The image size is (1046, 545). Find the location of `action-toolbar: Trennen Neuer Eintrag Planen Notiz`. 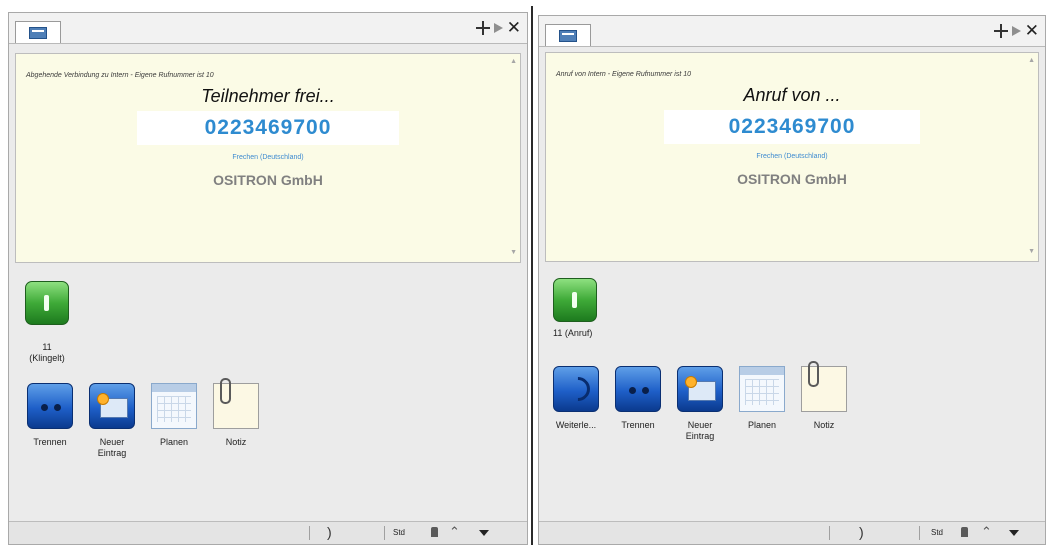

action-toolbar: Trennen Neuer Eintrag Planen Notiz is located at coordinates (143, 418).